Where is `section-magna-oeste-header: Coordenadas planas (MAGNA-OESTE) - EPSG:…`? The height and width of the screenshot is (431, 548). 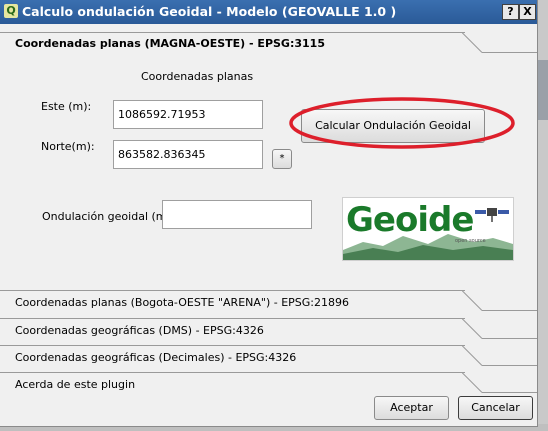
section-magna-oeste-header: Coordenadas planas (MAGNA-OESTE) - EPSG:… is located at coordinates (170, 43).